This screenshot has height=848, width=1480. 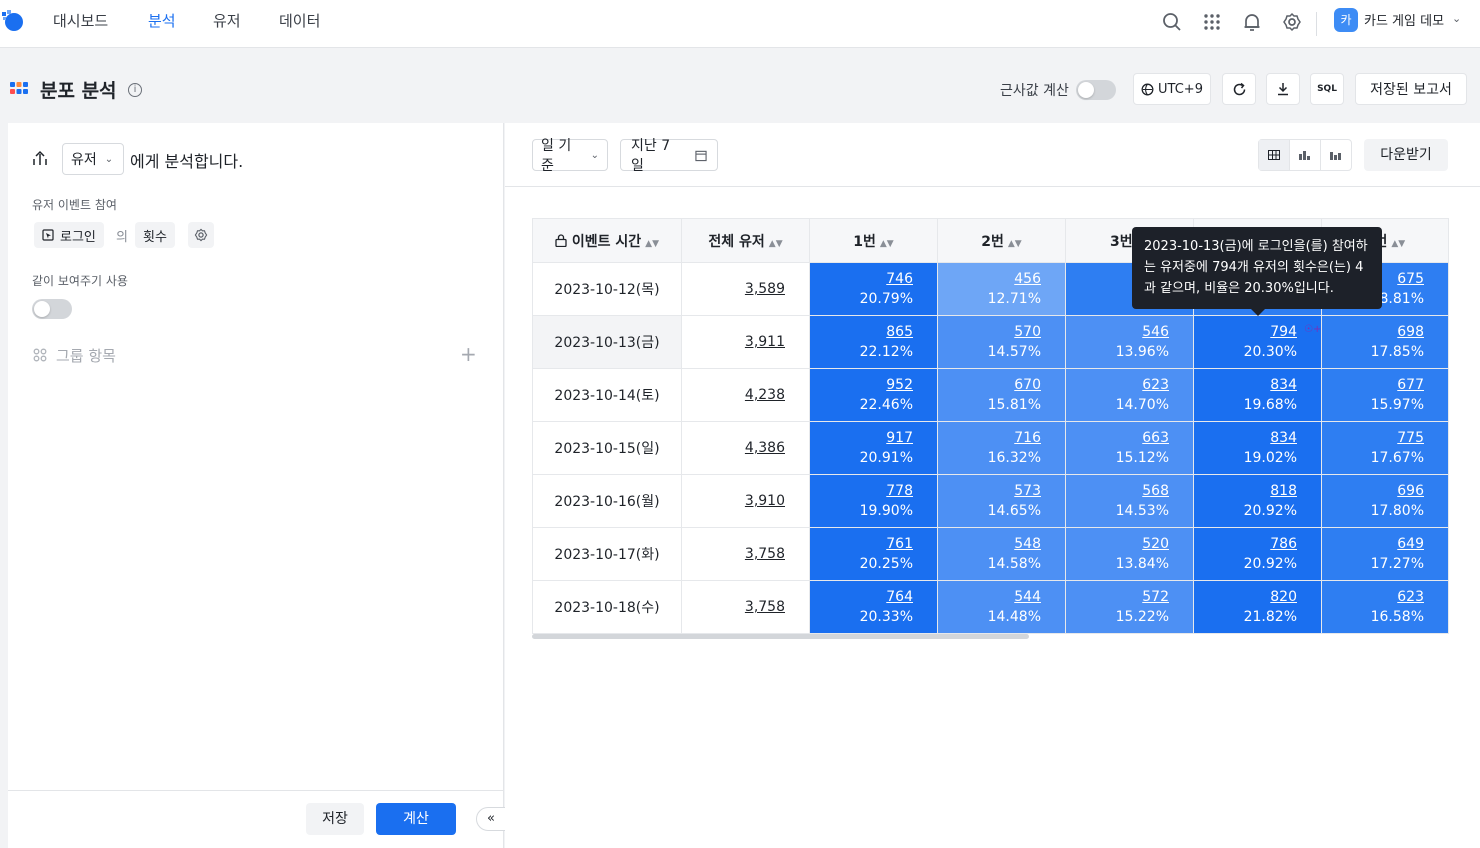 I want to click on cell-user-count: 775, so click(x=1373, y=438).